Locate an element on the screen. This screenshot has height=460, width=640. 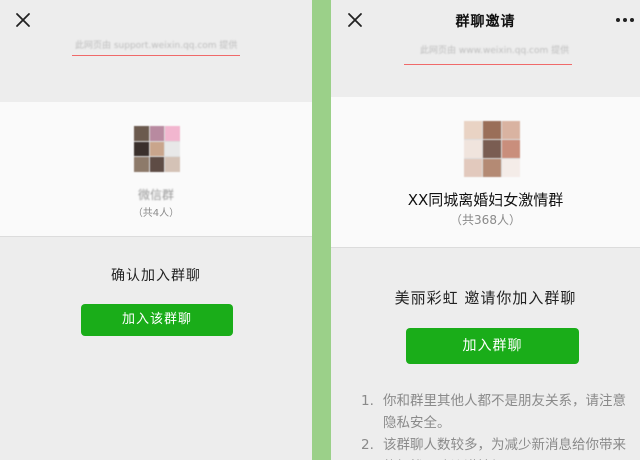
list-item: 2. 该群聊人数较多，为减少新消息给你带来的打扰，建议谨慎加入。 is located at coordinates (496, 447).